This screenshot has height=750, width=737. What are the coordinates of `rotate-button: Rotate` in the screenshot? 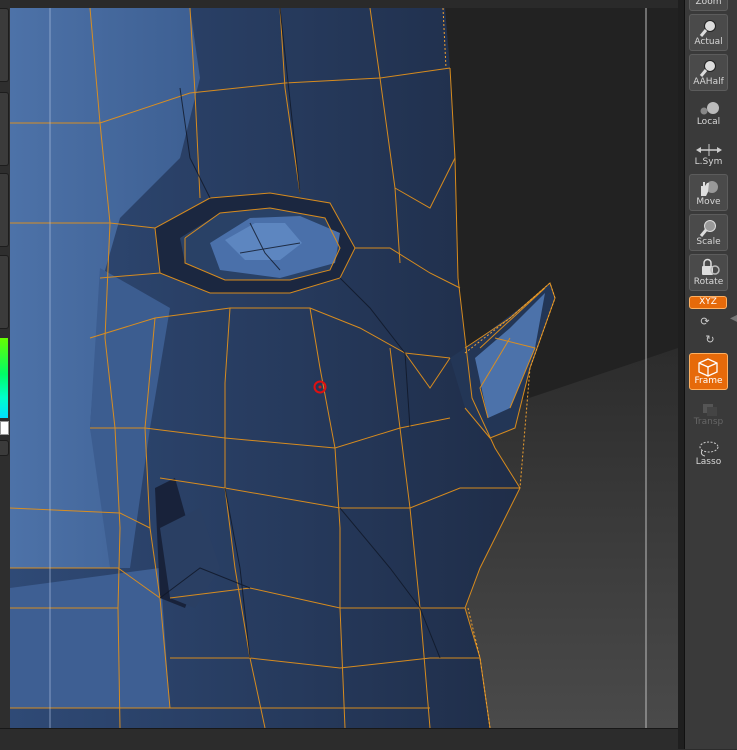 It's located at (708, 272).